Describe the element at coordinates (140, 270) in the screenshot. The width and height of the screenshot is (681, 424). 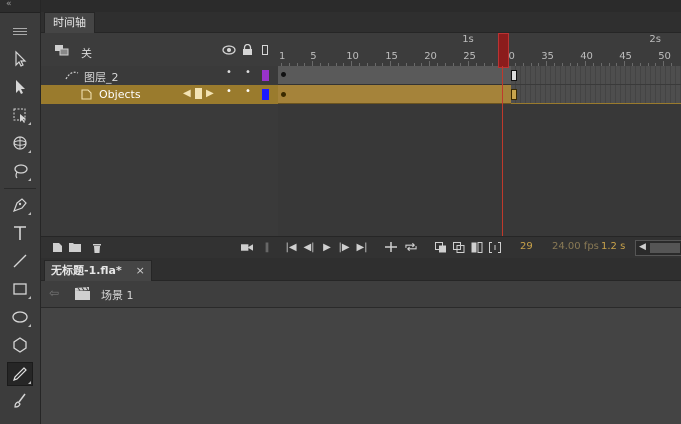
I see `close-tab-icon: ×` at that location.